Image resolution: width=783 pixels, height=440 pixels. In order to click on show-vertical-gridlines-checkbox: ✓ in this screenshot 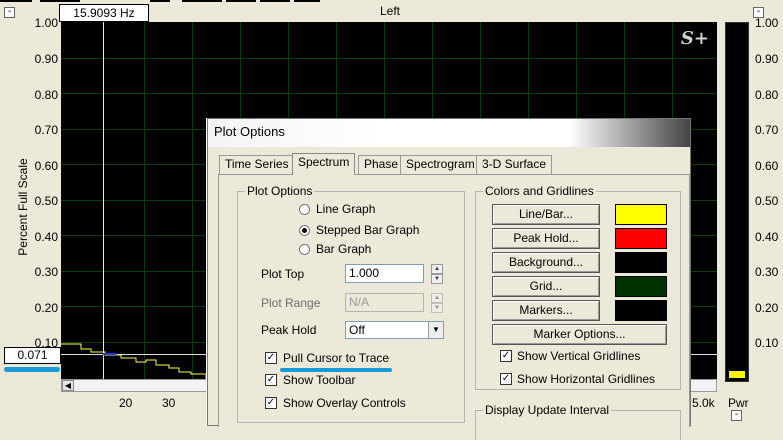, I will do `click(506, 356)`.